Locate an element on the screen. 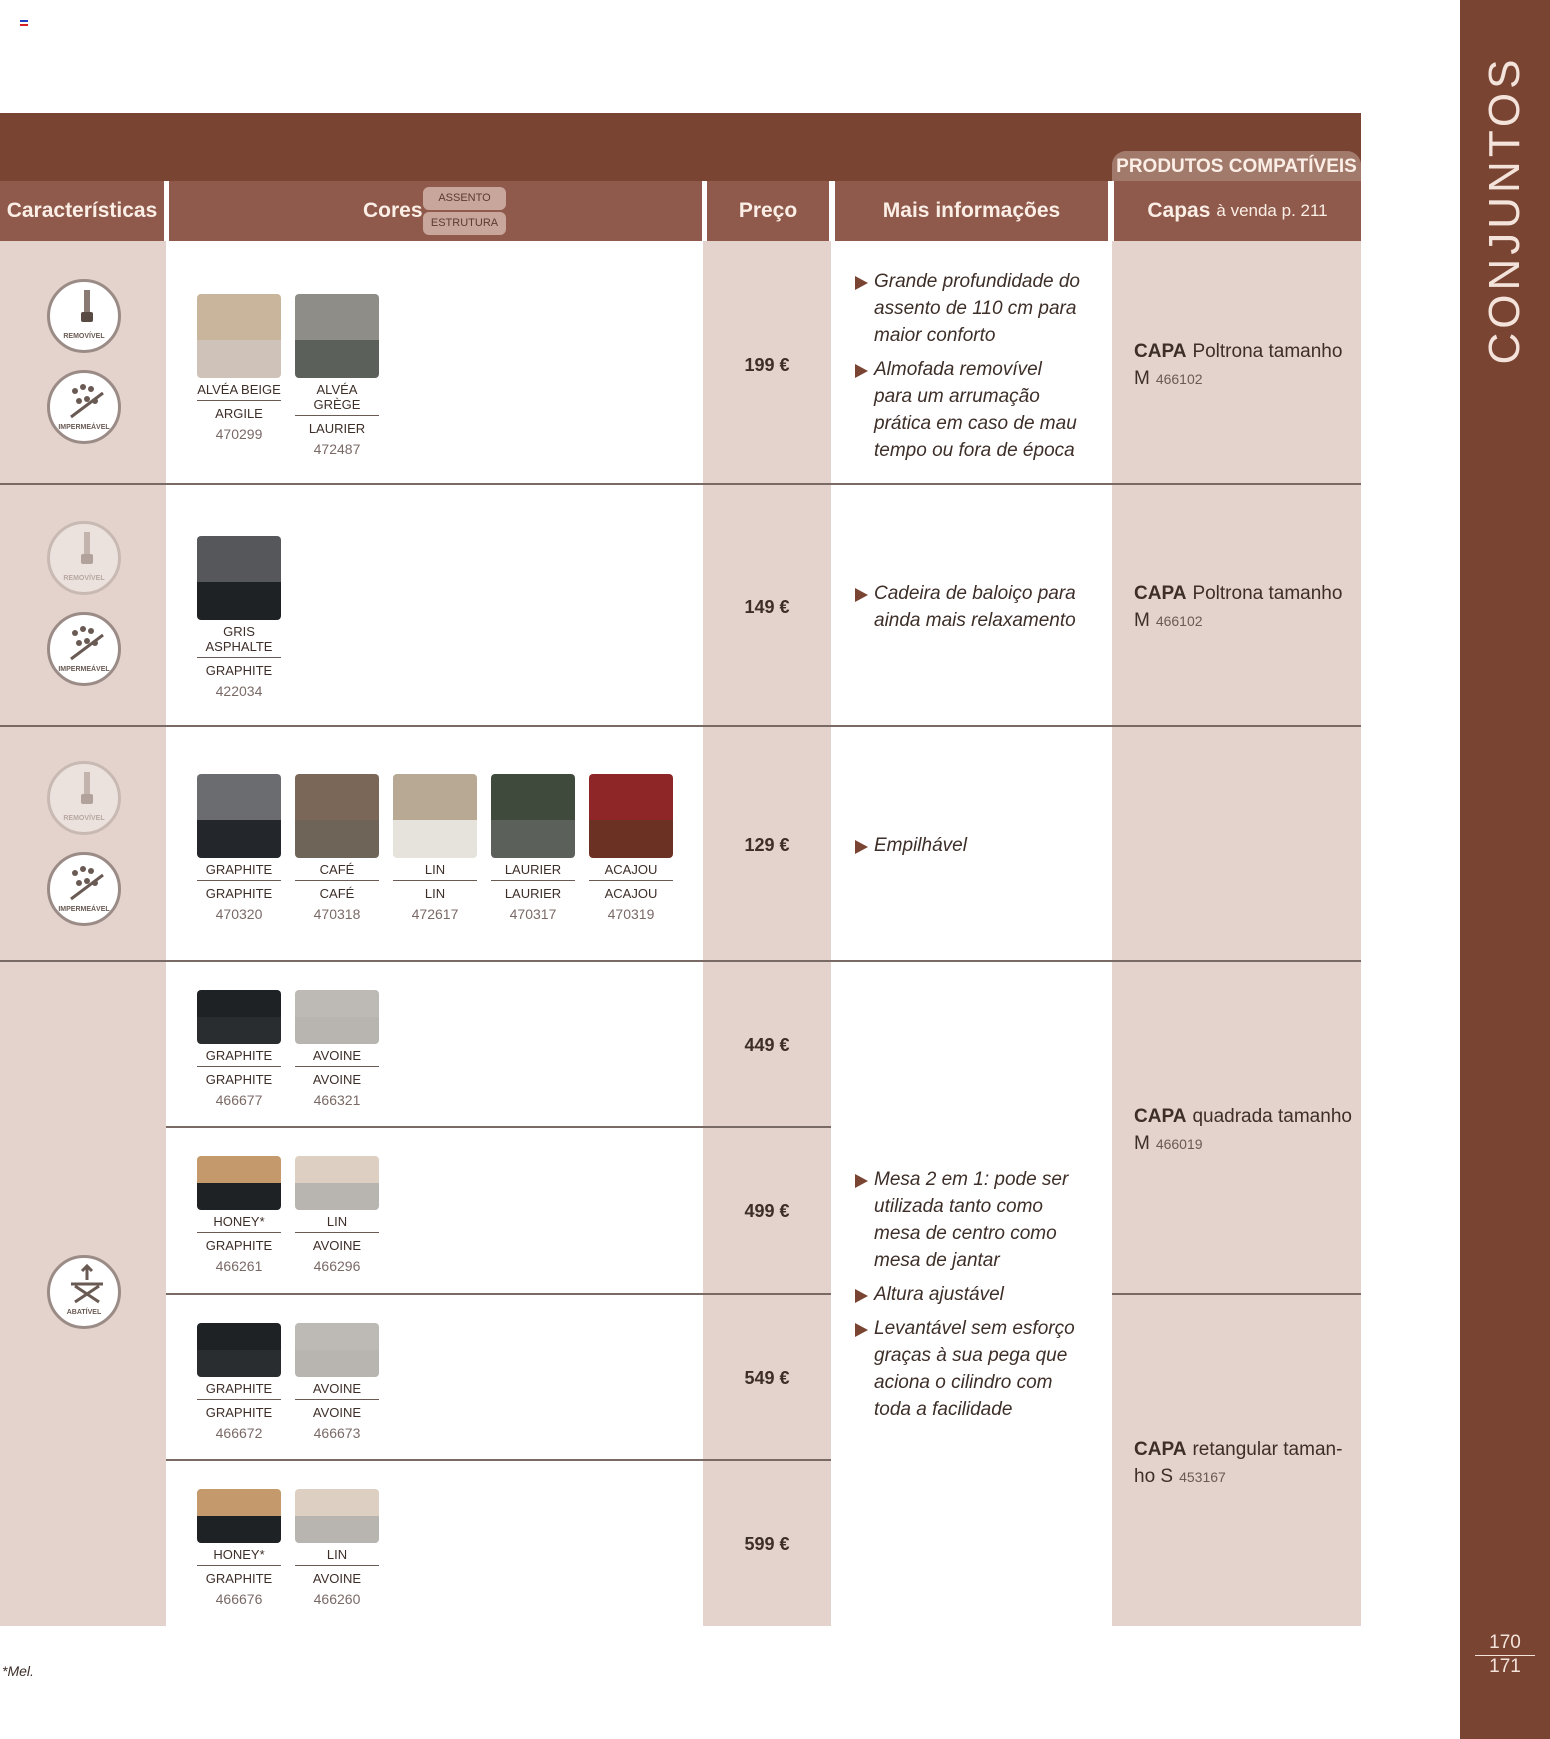  swatch-code: 422034 is located at coordinates (239, 691).